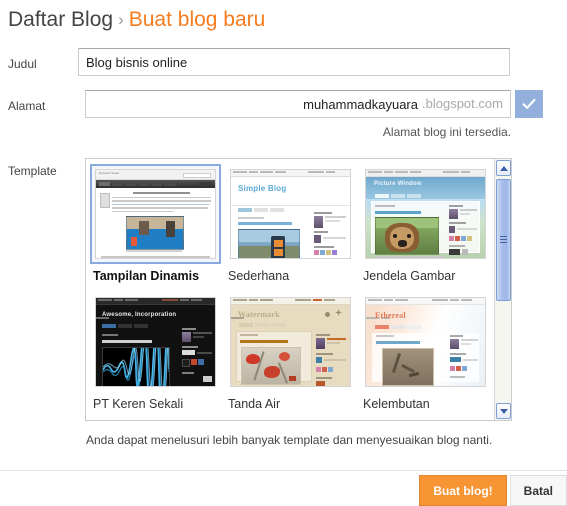  I want to click on template-option-label: PT Keren Sekali, so click(138, 404).